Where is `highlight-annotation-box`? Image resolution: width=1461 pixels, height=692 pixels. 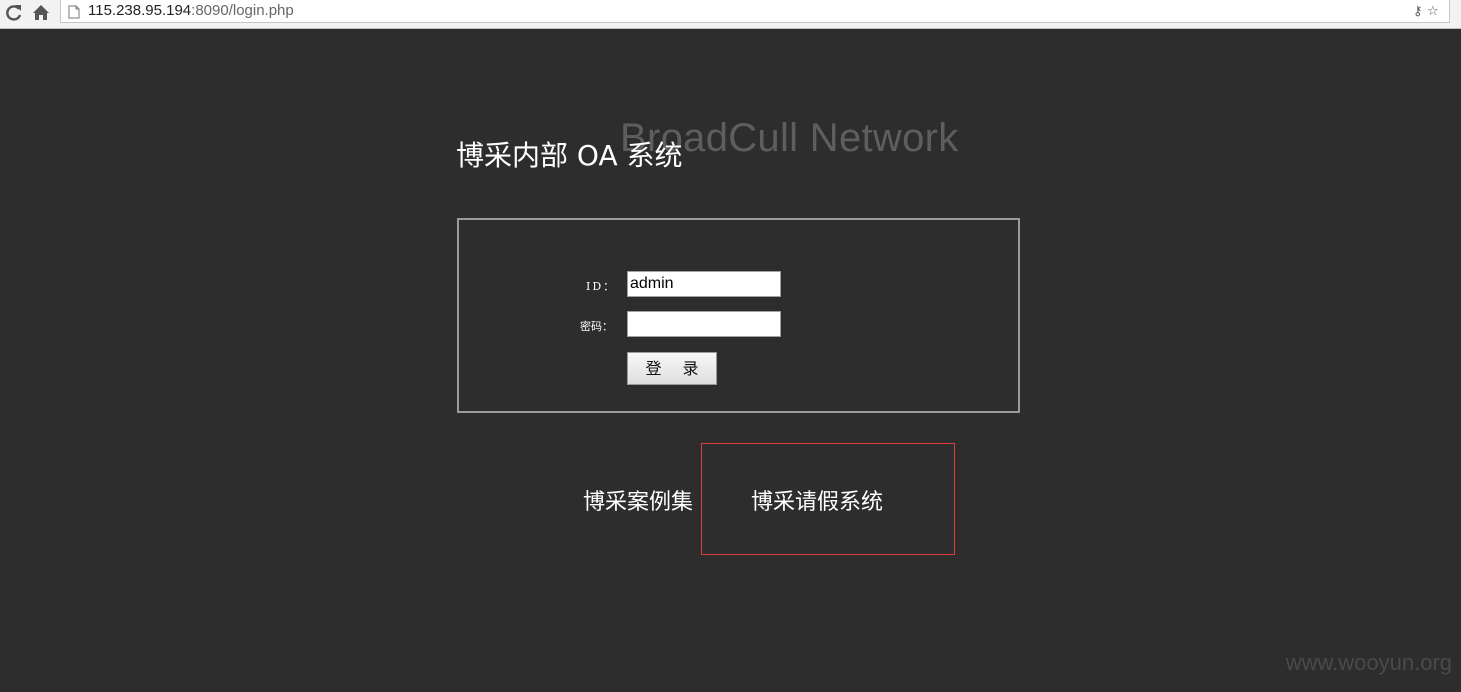
highlight-annotation-box is located at coordinates (828, 499).